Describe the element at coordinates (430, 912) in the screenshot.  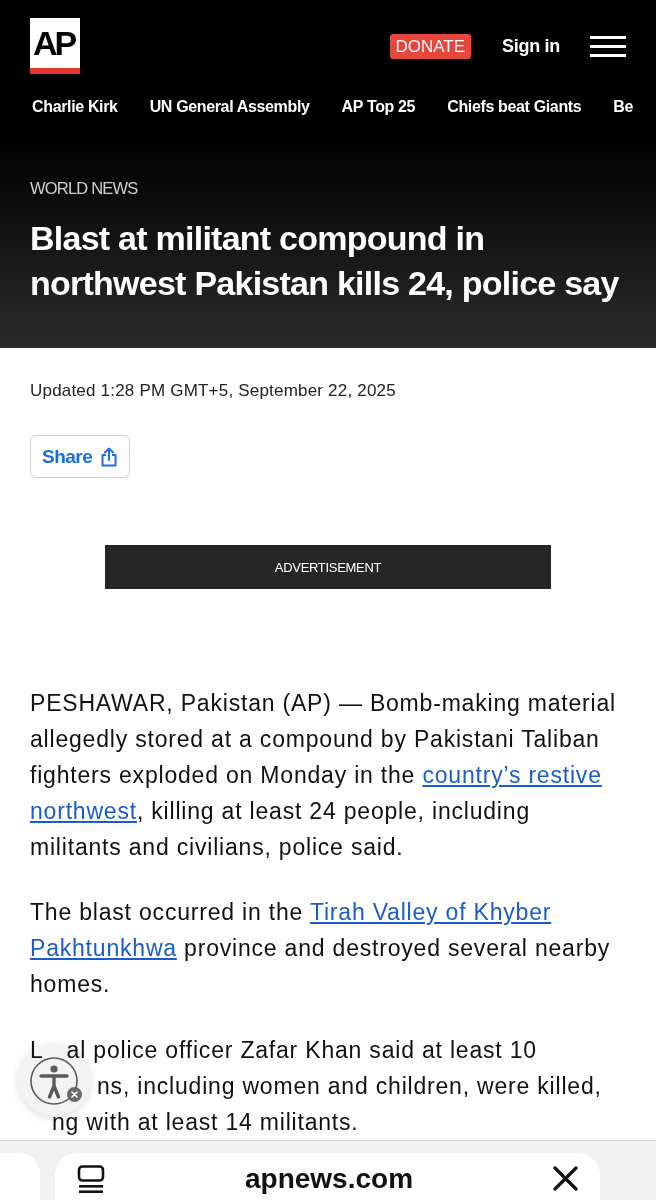
I see `inline-link: Tirah Valley of Khyber` at that location.